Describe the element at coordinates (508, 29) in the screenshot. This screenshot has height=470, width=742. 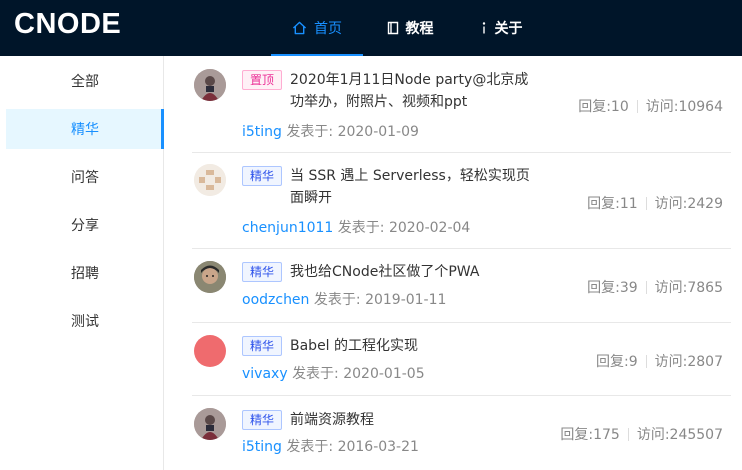
I see `nav-about-label: 关于` at that location.